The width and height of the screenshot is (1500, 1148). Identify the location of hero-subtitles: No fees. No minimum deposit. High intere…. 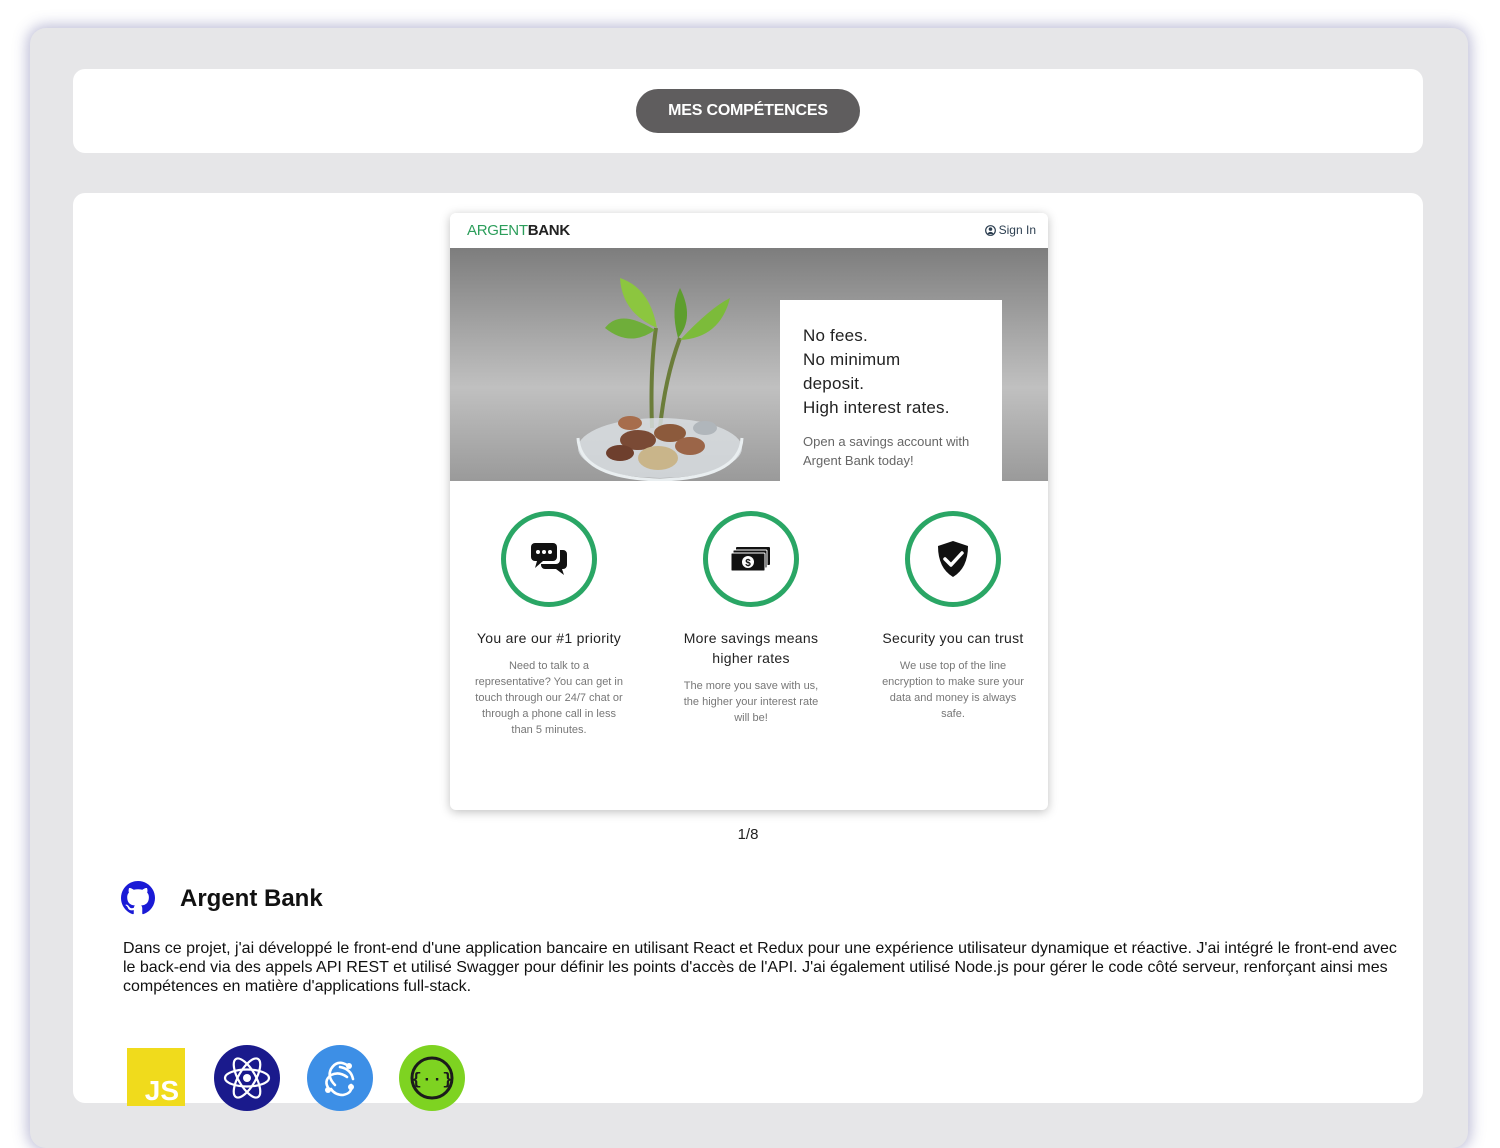
(876, 372).